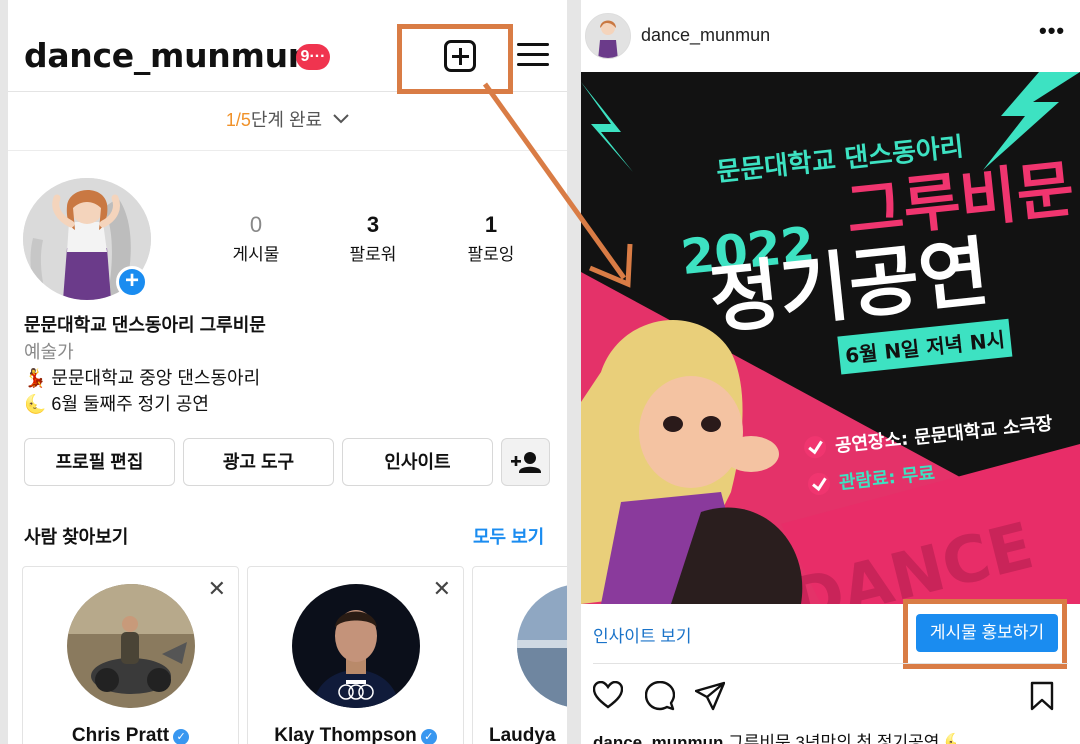 The width and height of the screenshot is (1080, 744). What do you see at coordinates (345, 734) in the screenshot?
I see `suggestion-name: Klay Thompson` at bounding box center [345, 734].